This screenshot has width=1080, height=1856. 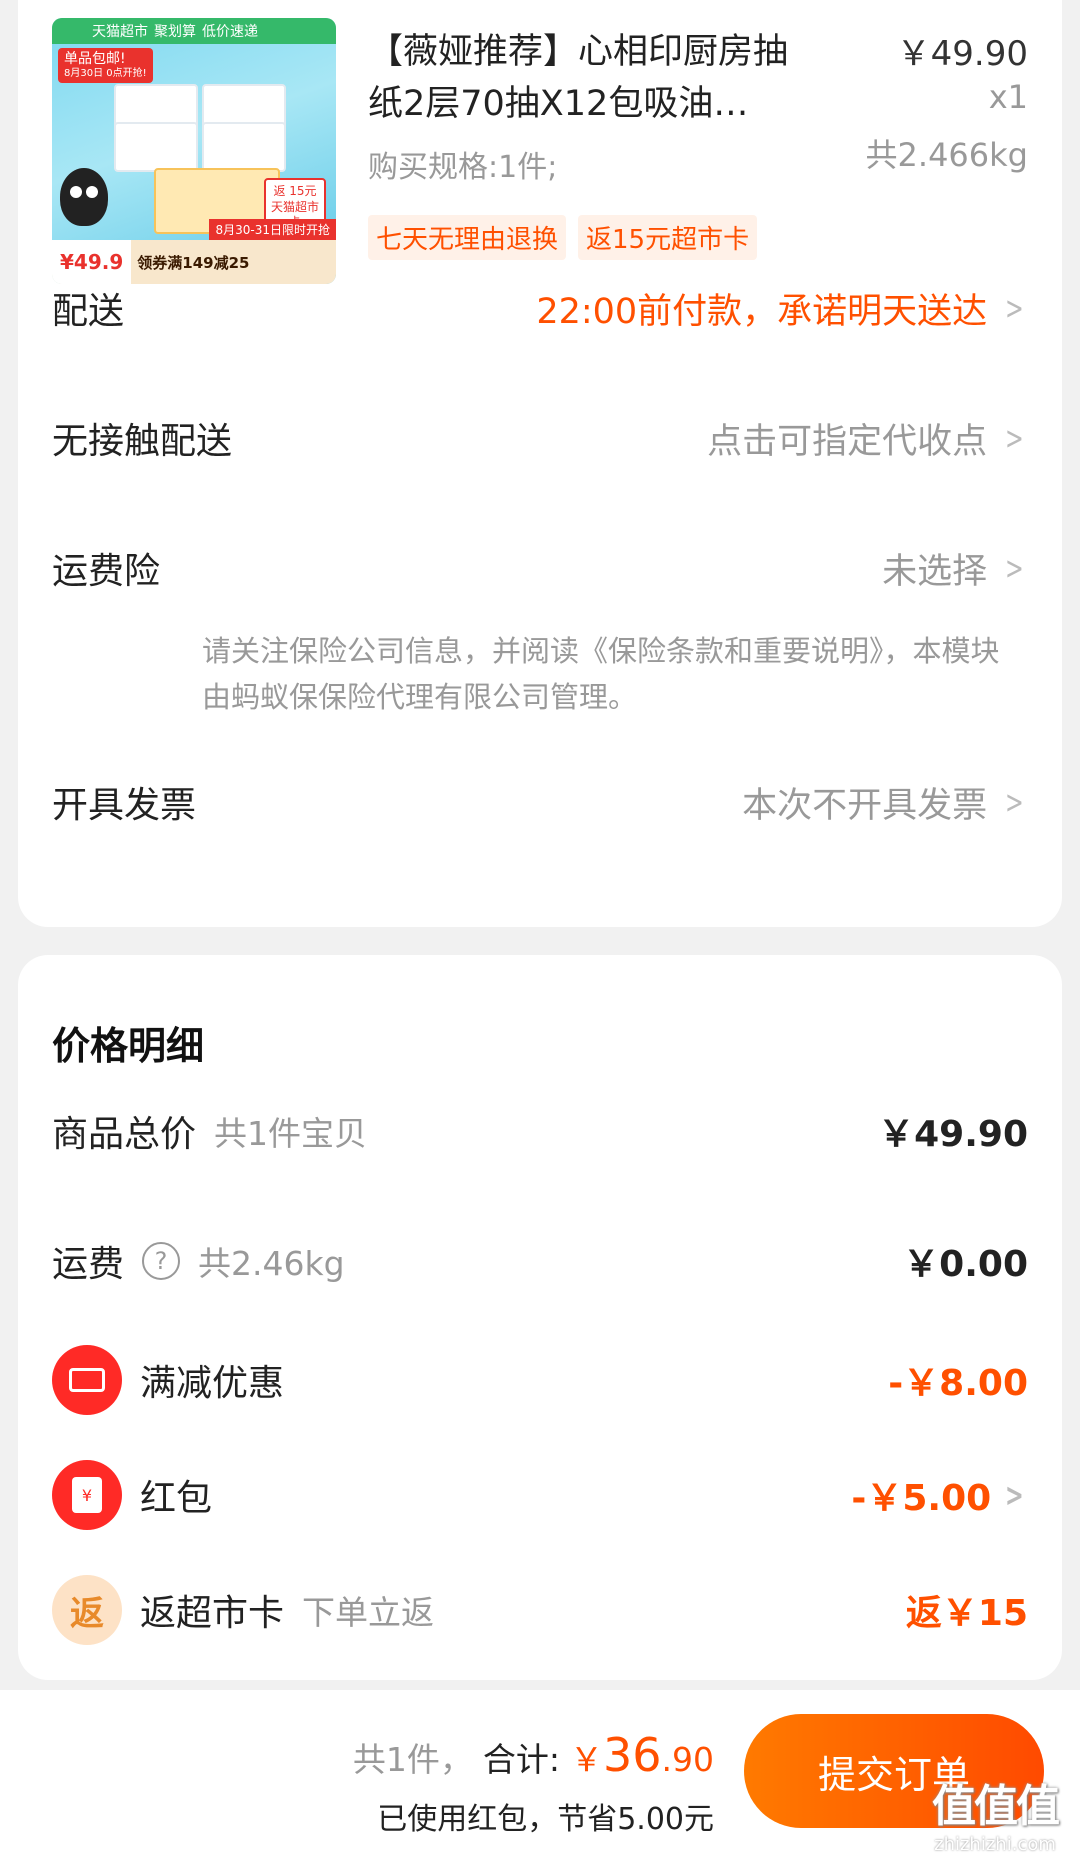 I want to click on thumb-free-shipping-tag: 单品包邮! 8月30日 0点开抢!, so click(x=105, y=65).